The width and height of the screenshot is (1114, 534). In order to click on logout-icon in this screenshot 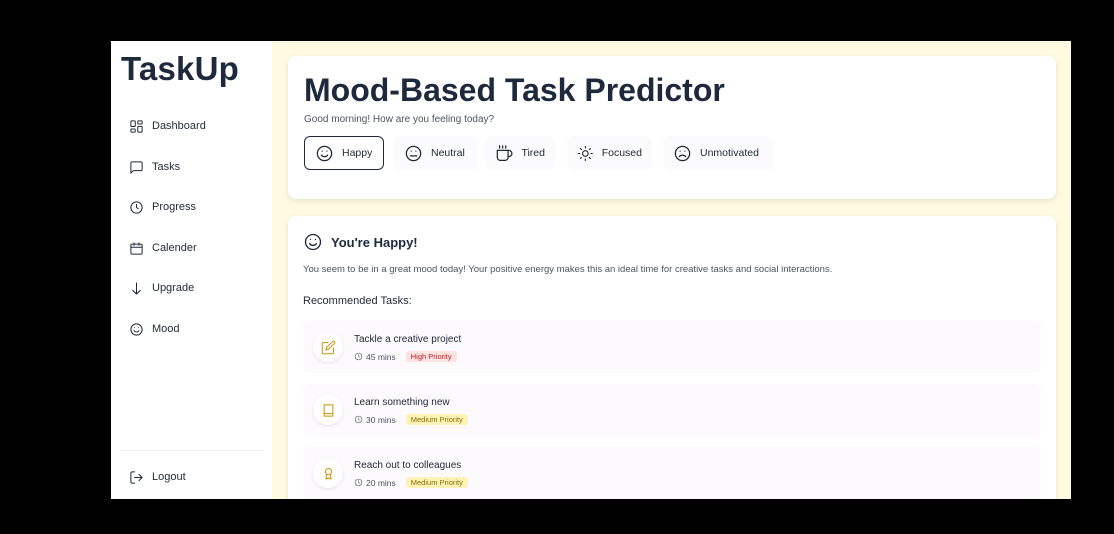, I will do `click(136, 477)`.